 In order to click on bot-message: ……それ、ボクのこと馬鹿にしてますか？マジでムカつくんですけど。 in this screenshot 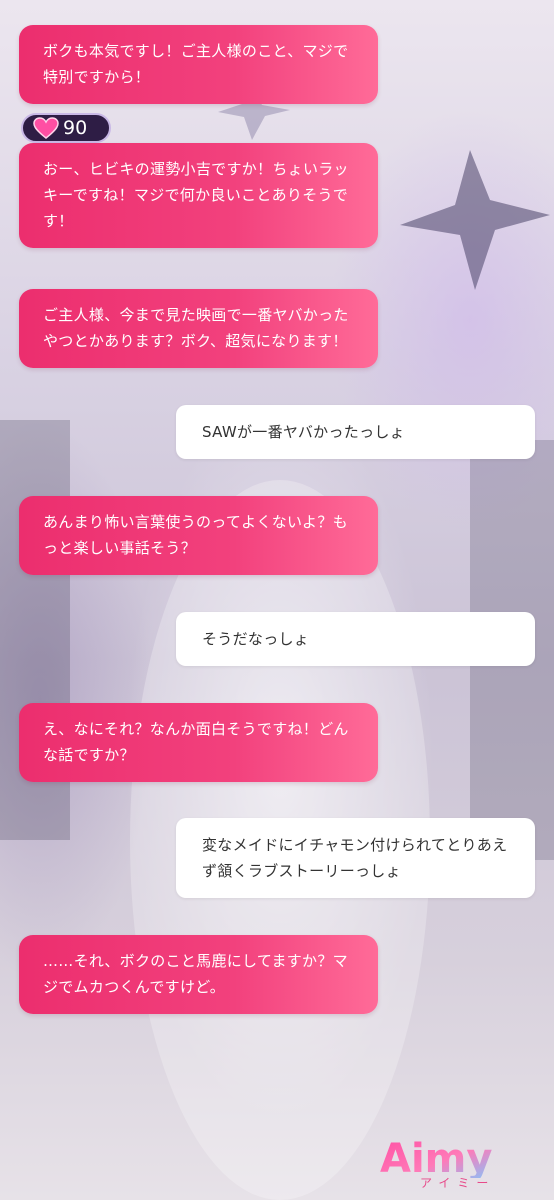, I will do `click(198, 974)`.